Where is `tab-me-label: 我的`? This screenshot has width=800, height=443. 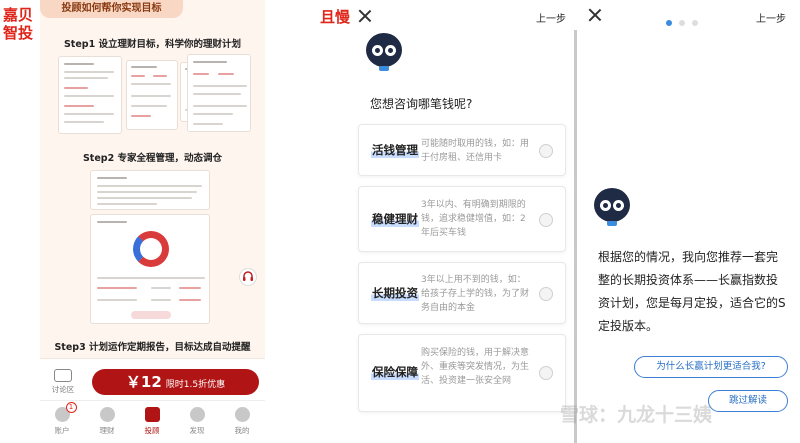
tab-me-label: 我的 is located at coordinates (242, 430).